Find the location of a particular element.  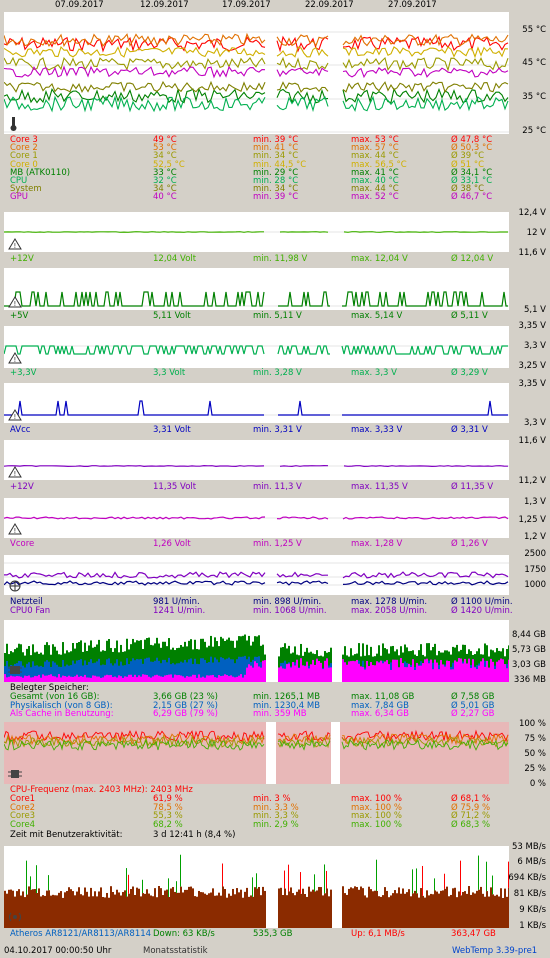

voltage-12v-secondary-axis: 11,6 V 11,2 V is located at coordinates (530, 461).